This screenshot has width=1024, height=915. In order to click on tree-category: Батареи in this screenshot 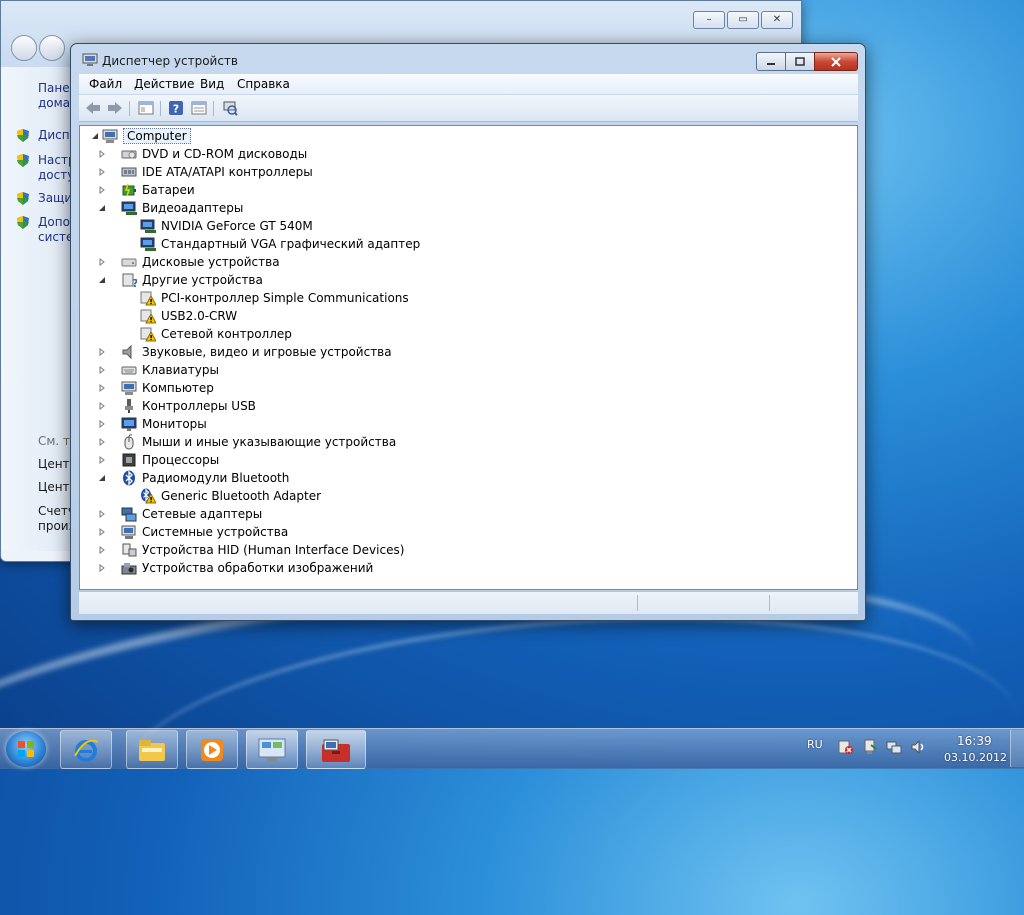, I will do `click(147, 190)`.